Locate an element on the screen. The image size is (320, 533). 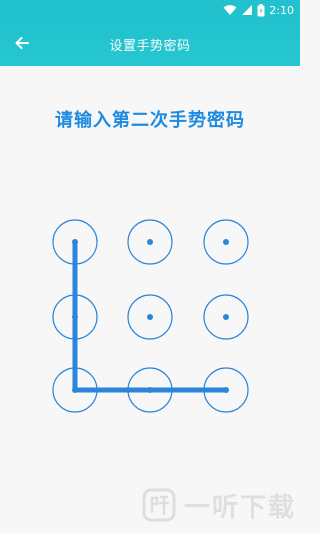
watermark-text: 一听下载 is located at coordinates (240, 507).